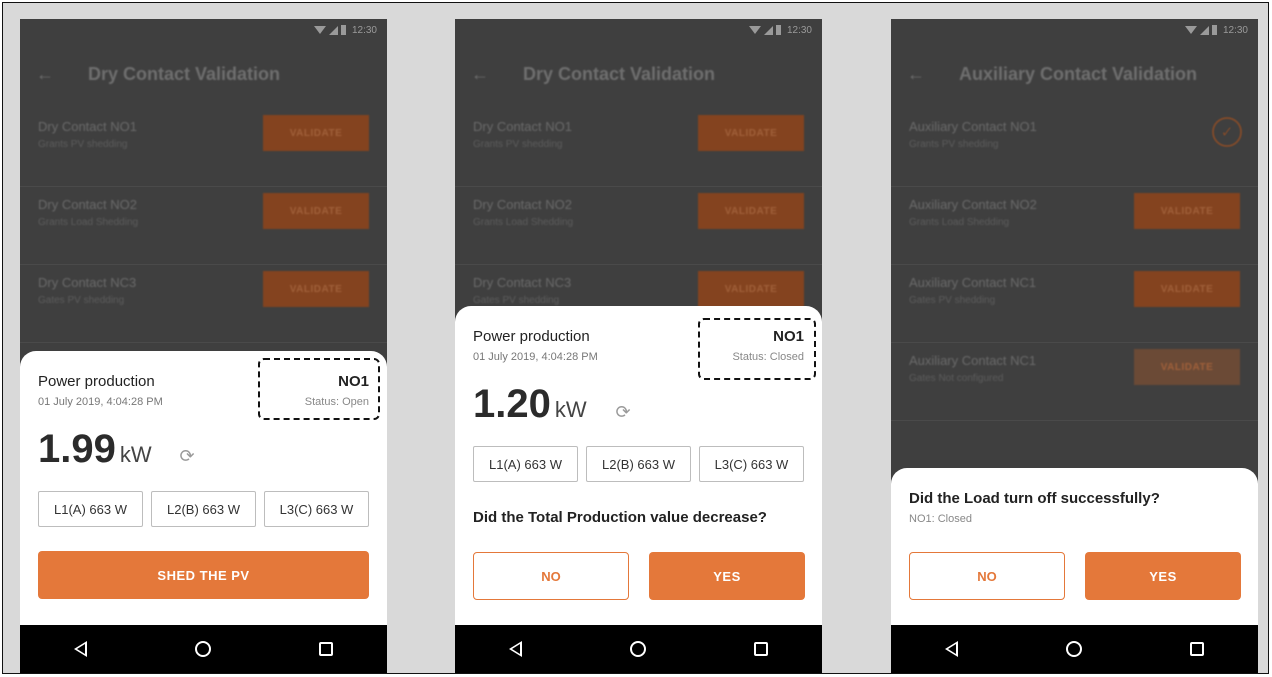 The width and height of the screenshot is (1272, 677). Describe the element at coordinates (768, 357) in the screenshot. I see `contact-status: Status: Closed` at that location.